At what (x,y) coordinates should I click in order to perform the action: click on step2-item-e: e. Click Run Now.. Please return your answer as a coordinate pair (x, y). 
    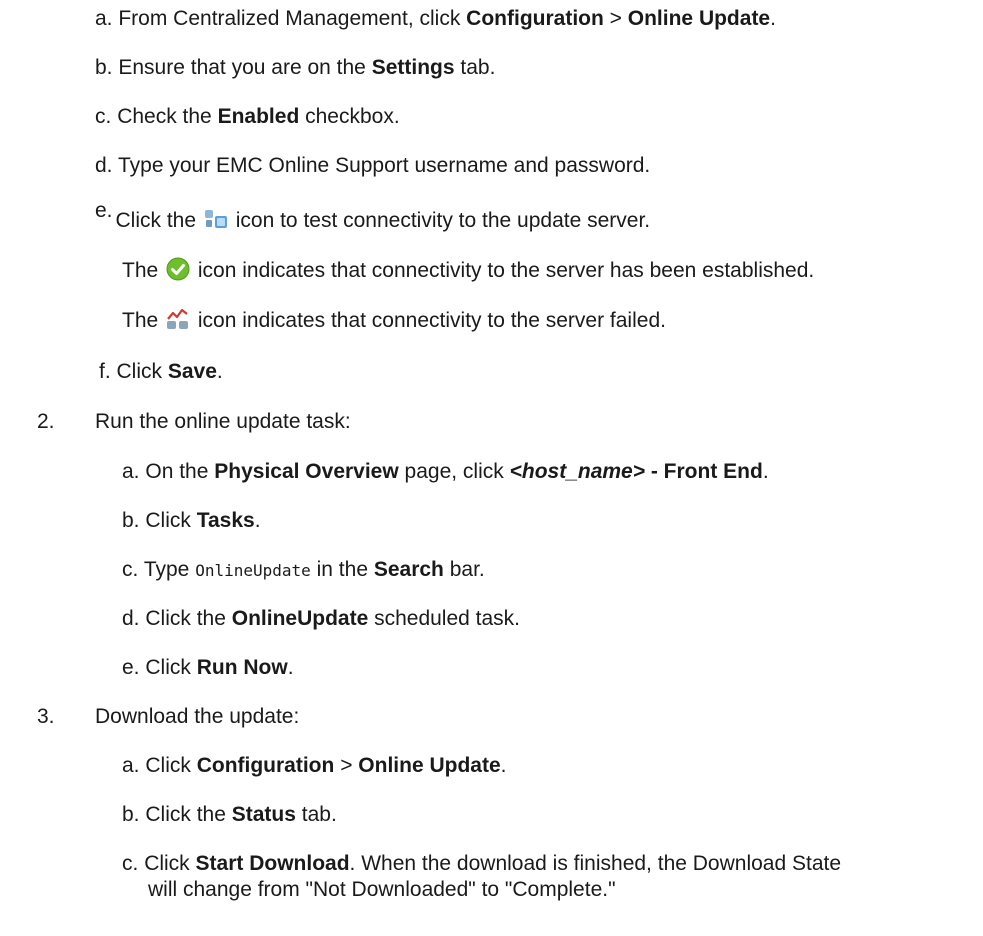
    Looking at the image, I should click on (208, 667).